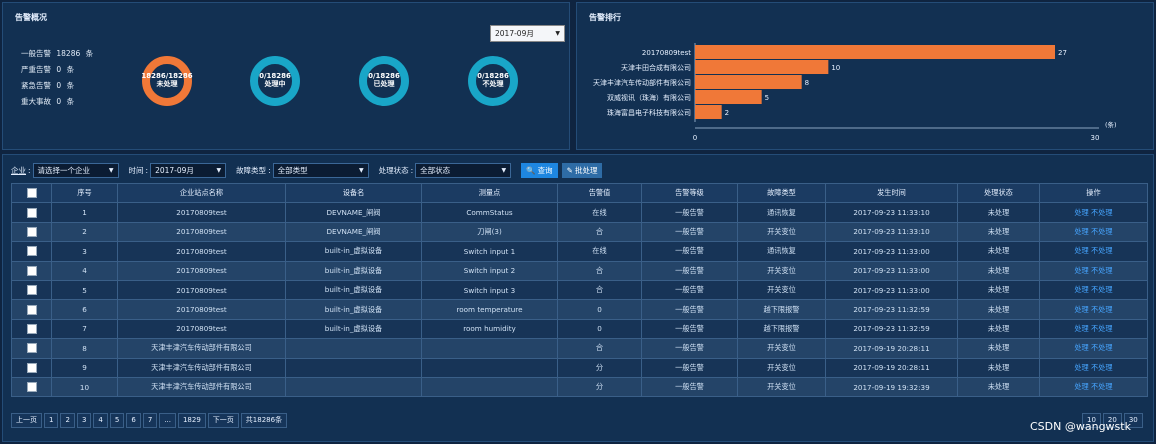 The height and width of the screenshot is (444, 1156). I want to click on stat-label: 严重告警, so click(36, 69).